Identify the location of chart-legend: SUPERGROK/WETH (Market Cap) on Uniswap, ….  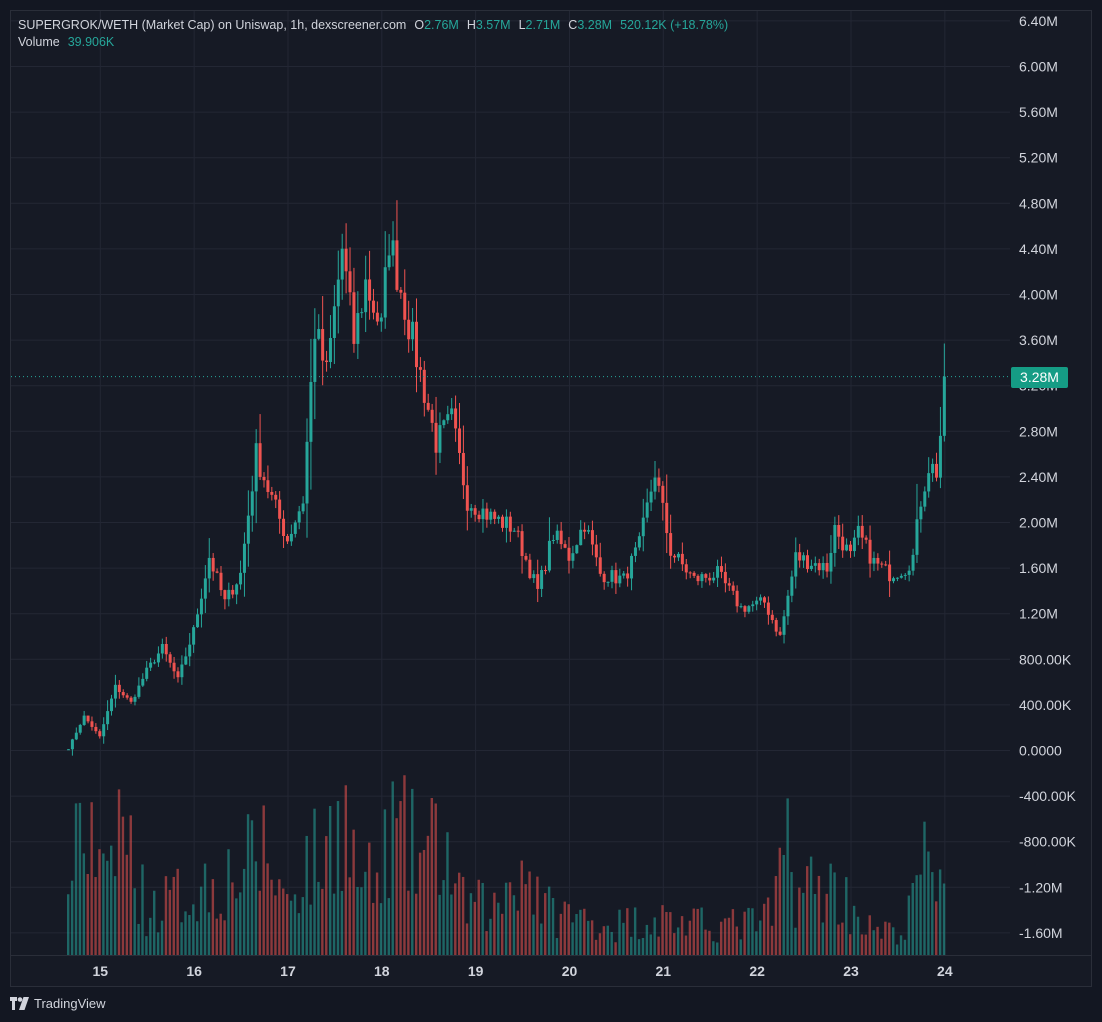
(373, 34).